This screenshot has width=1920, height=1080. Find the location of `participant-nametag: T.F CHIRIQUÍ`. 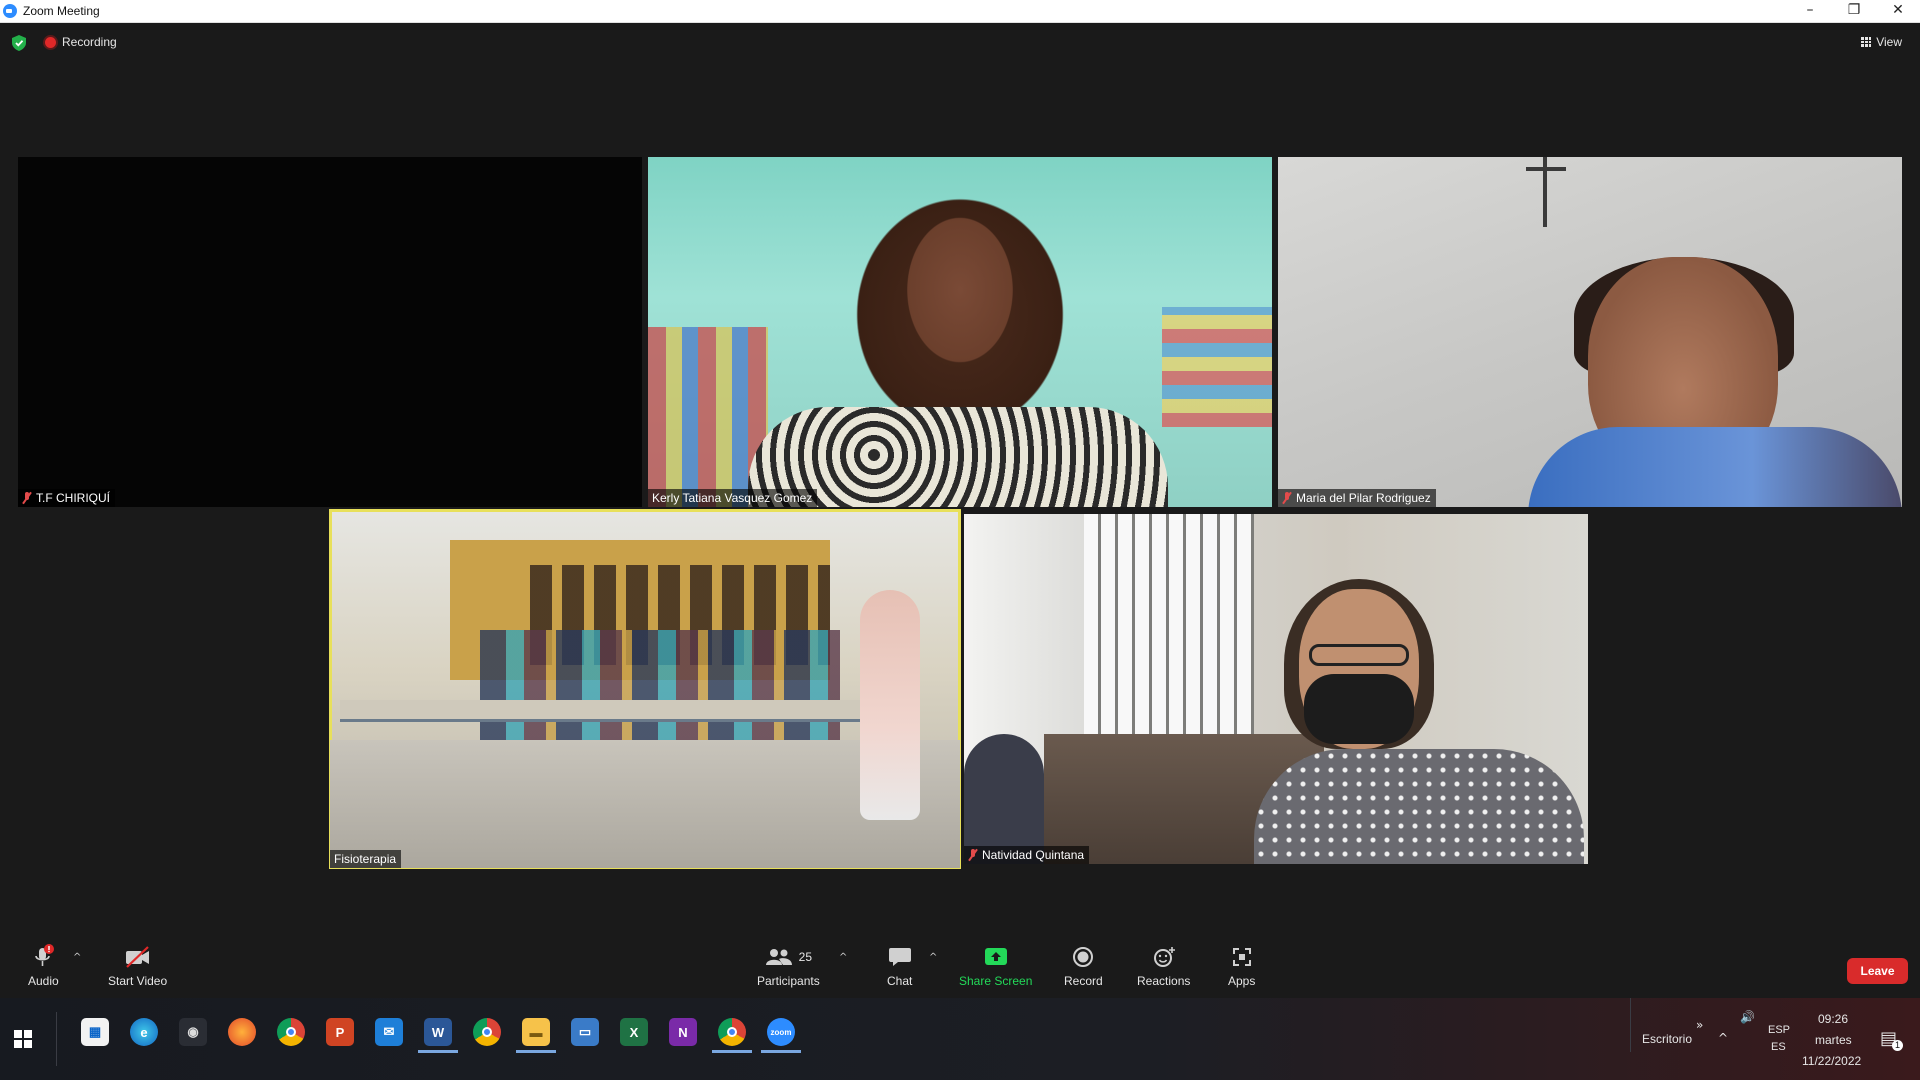

participant-nametag: T.F CHIRIQUÍ is located at coordinates (66, 498).